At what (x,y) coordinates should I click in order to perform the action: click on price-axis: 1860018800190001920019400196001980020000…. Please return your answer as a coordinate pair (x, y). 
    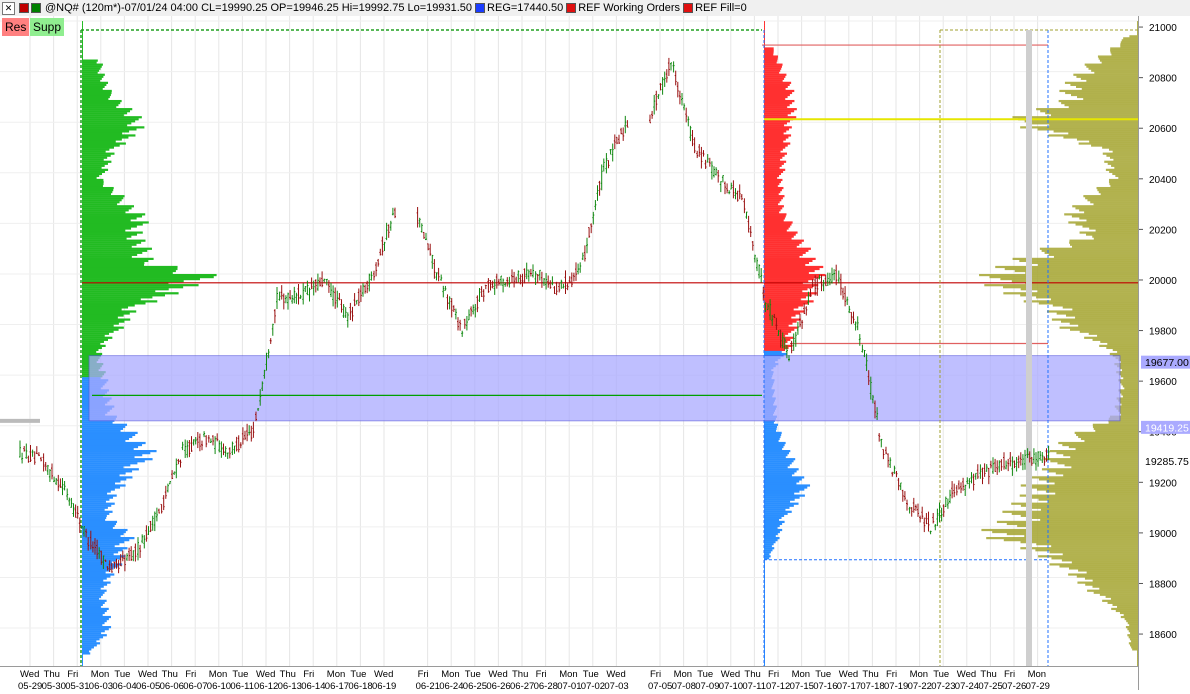
    Looking at the image, I should click on (1164, 353).